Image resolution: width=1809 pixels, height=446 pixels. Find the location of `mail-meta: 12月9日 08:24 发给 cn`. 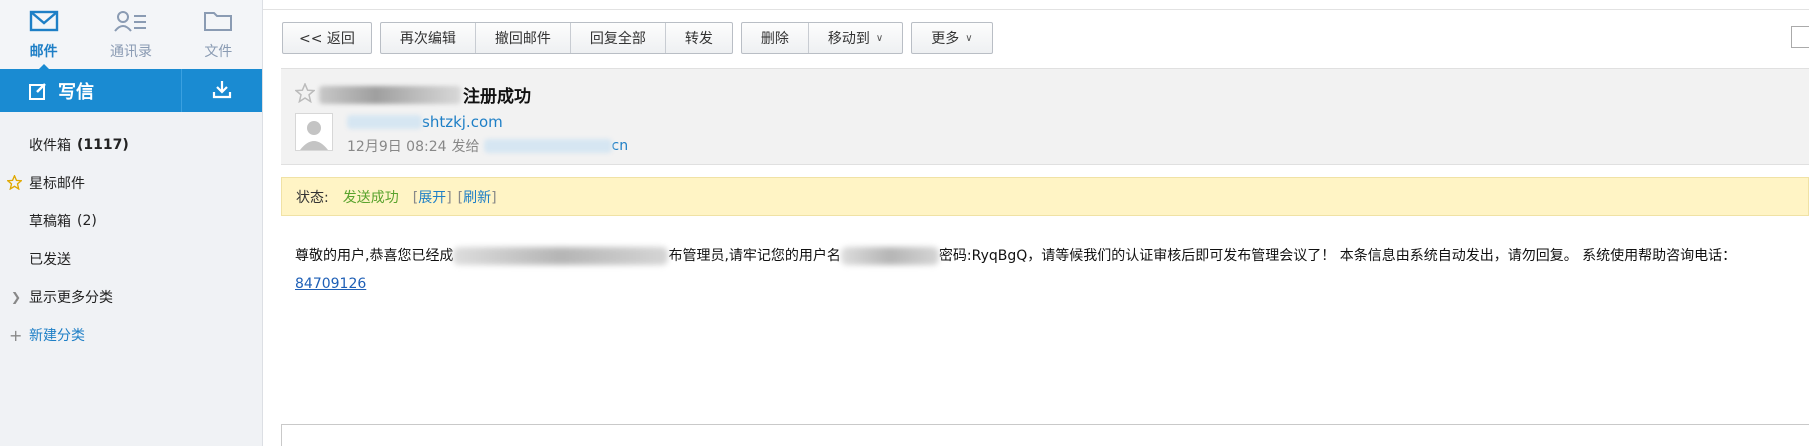

mail-meta: 12月9日 08:24 发给 cn is located at coordinates (487, 146).